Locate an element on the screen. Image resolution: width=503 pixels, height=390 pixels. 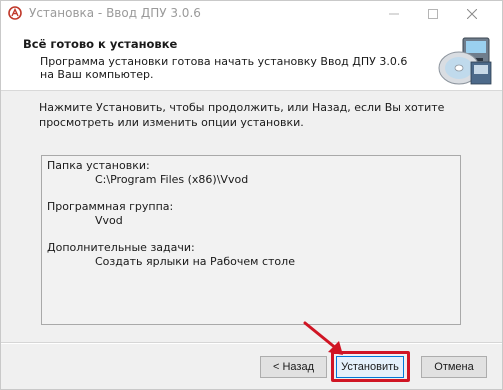
pointer-arrow-icon is located at coordinates (323, 338).